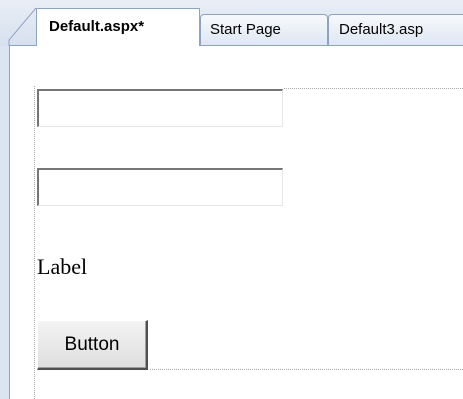  I want to click on tab-default3-aspx: Default3.asp, so click(395, 29).